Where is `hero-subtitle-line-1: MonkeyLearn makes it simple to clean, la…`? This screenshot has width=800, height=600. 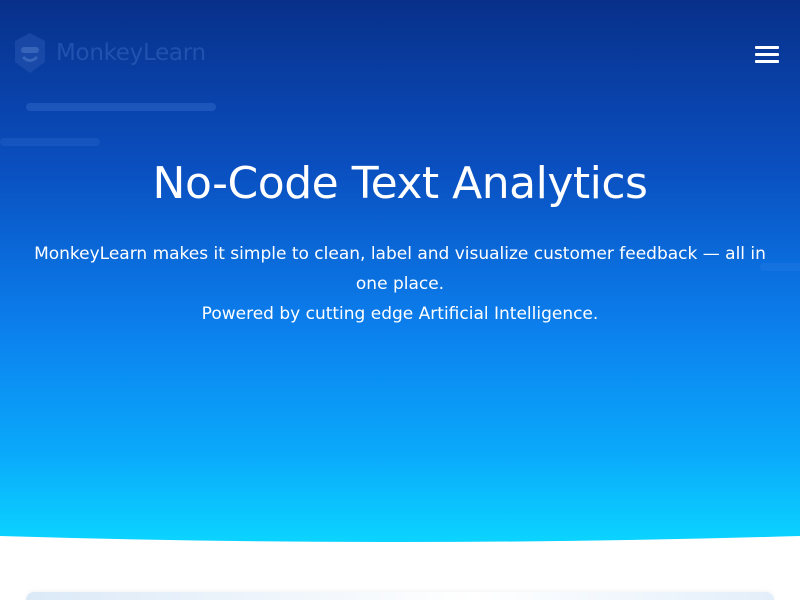
hero-subtitle-line-1: MonkeyLearn makes it simple to clean, la… is located at coordinates (400, 269).